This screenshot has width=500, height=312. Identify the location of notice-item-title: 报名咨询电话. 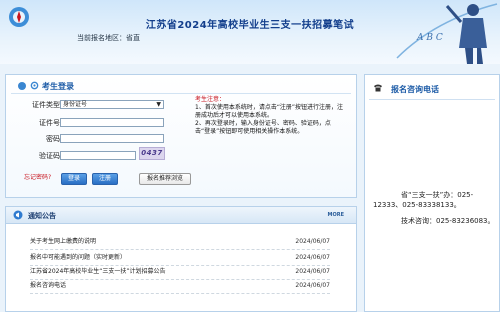
(48, 285).